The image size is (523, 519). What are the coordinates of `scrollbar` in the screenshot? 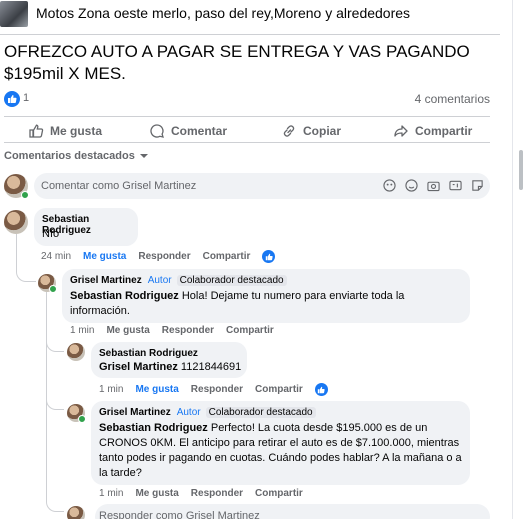 It's located at (521, 170).